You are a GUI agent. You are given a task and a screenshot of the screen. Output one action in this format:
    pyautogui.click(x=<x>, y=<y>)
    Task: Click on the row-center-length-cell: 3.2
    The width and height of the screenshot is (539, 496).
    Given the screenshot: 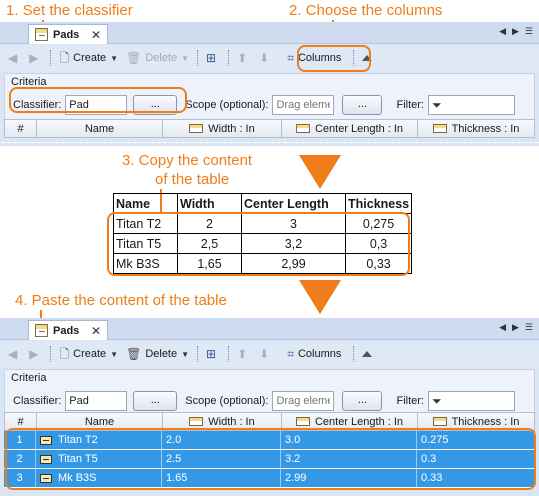 What is the action you would take?
    pyautogui.click(x=349, y=459)
    